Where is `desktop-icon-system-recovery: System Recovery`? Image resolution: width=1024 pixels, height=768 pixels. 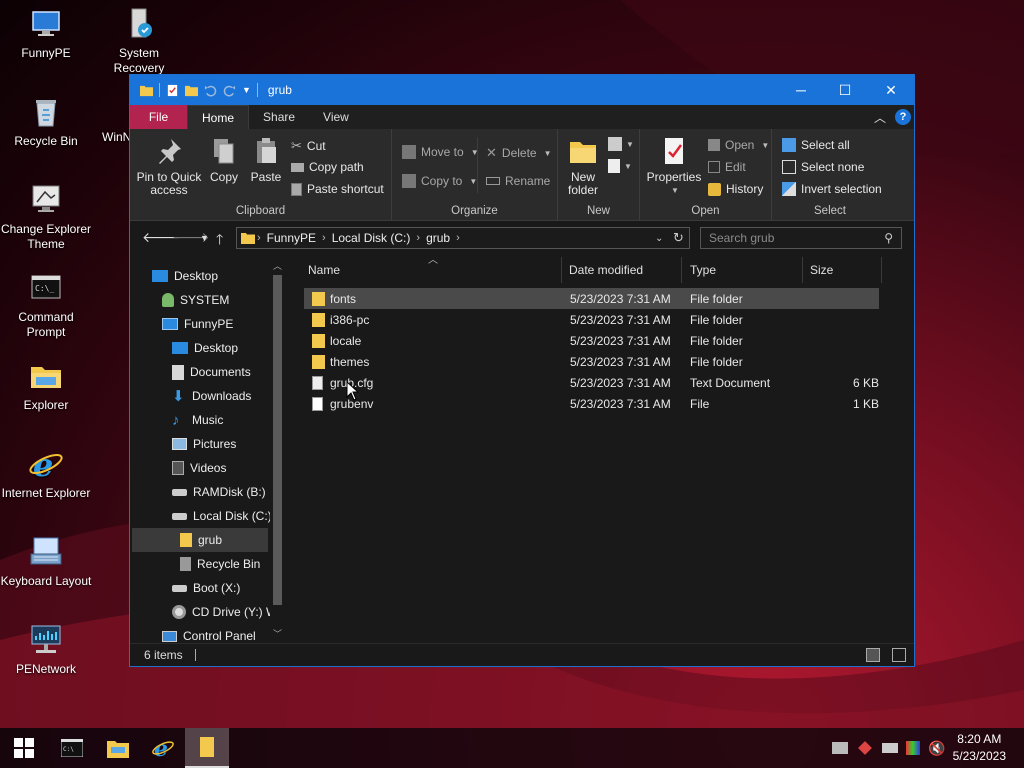 desktop-icon-system-recovery: System Recovery is located at coordinates (139, 41).